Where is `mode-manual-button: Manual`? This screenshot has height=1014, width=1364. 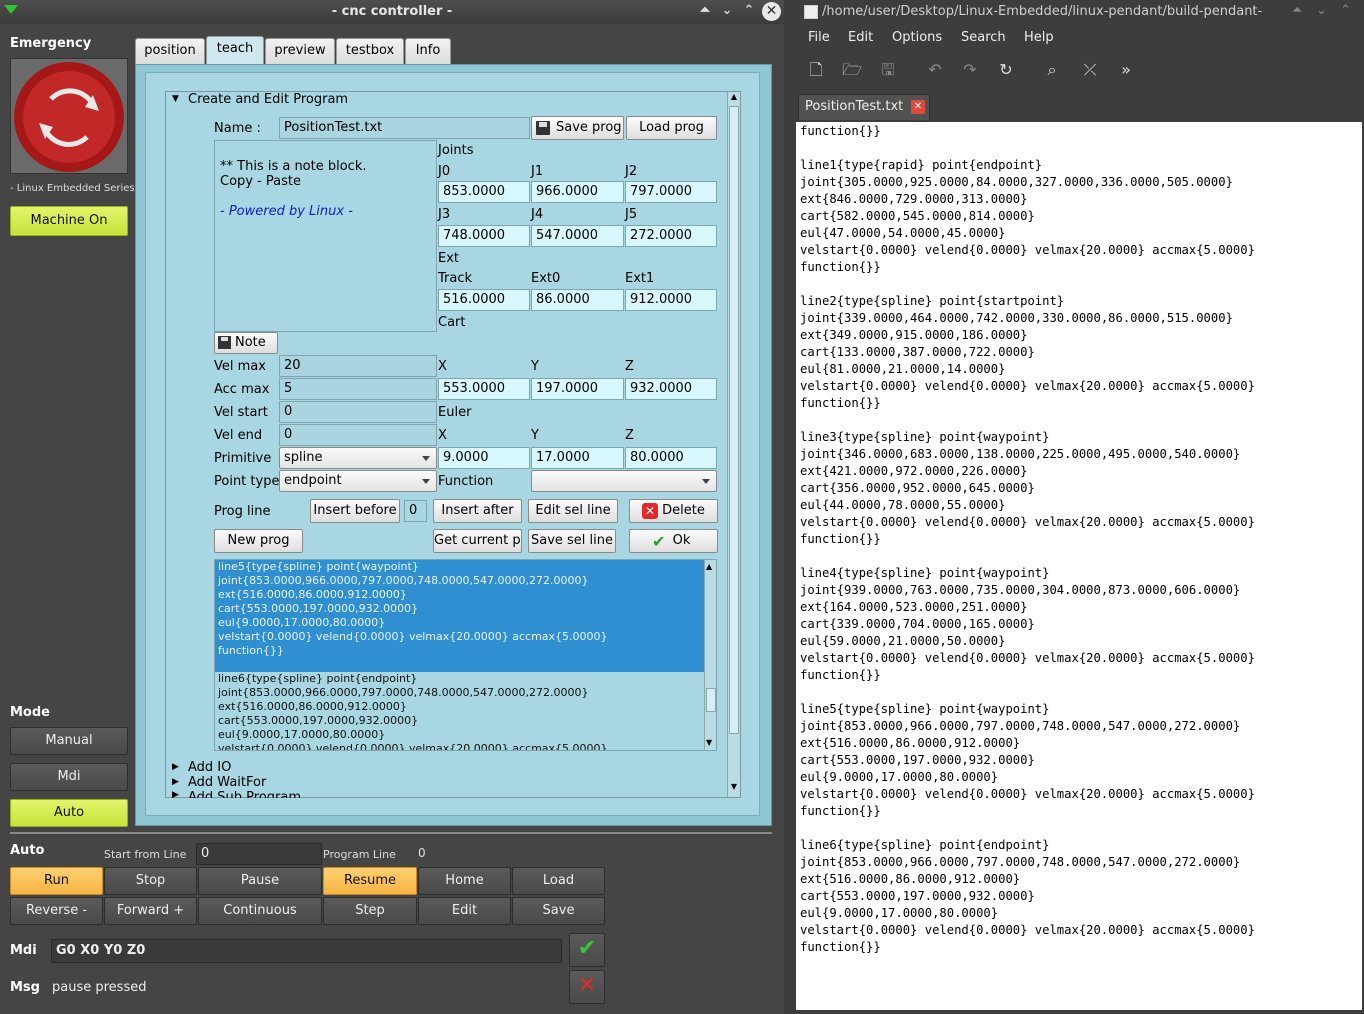
mode-manual-button: Manual is located at coordinates (69, 741).